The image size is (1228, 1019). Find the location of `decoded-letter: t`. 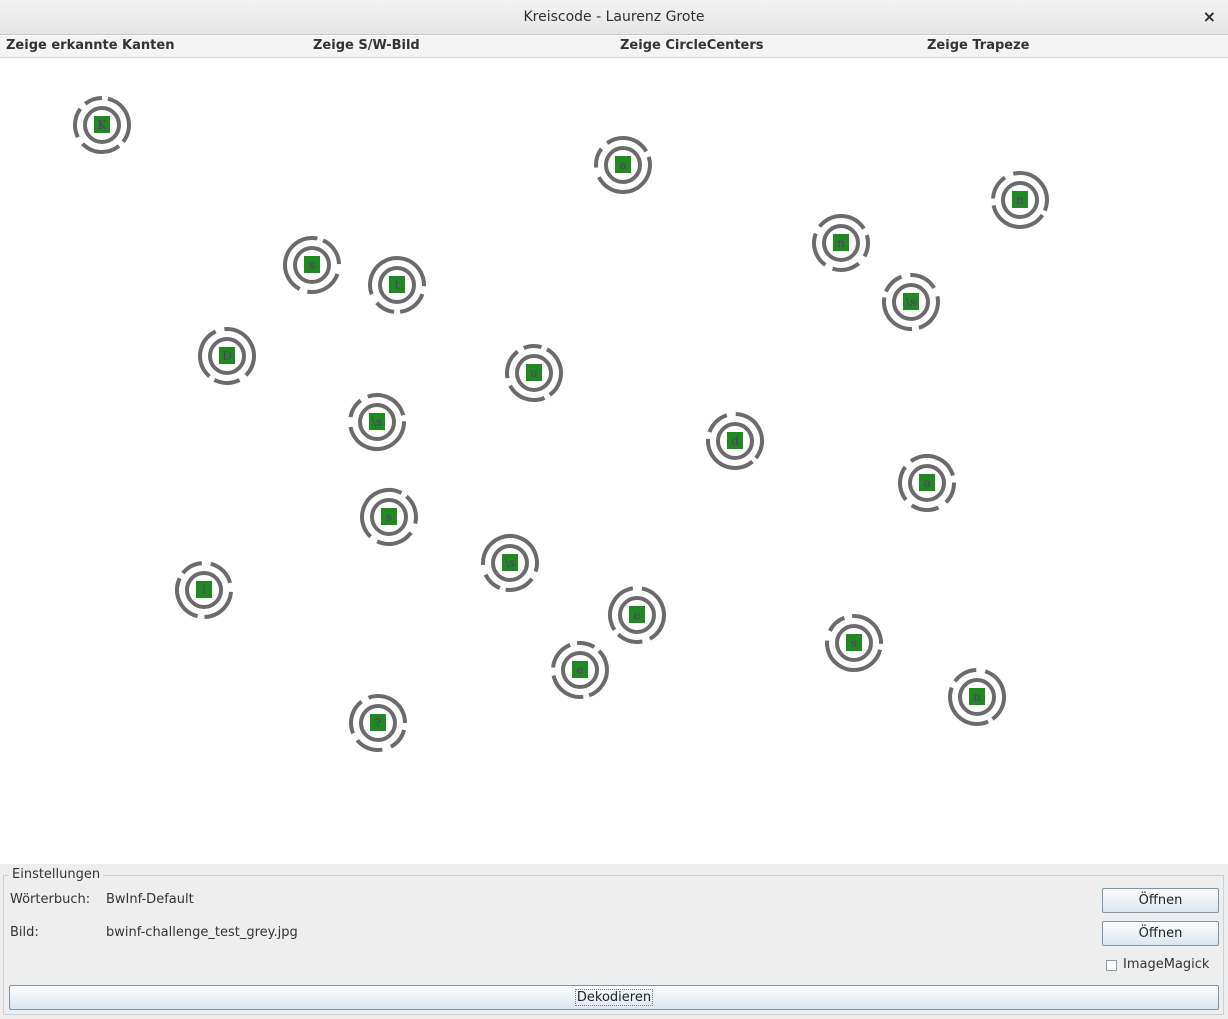

decoded-letter: t is located at coordinates (397, 285).